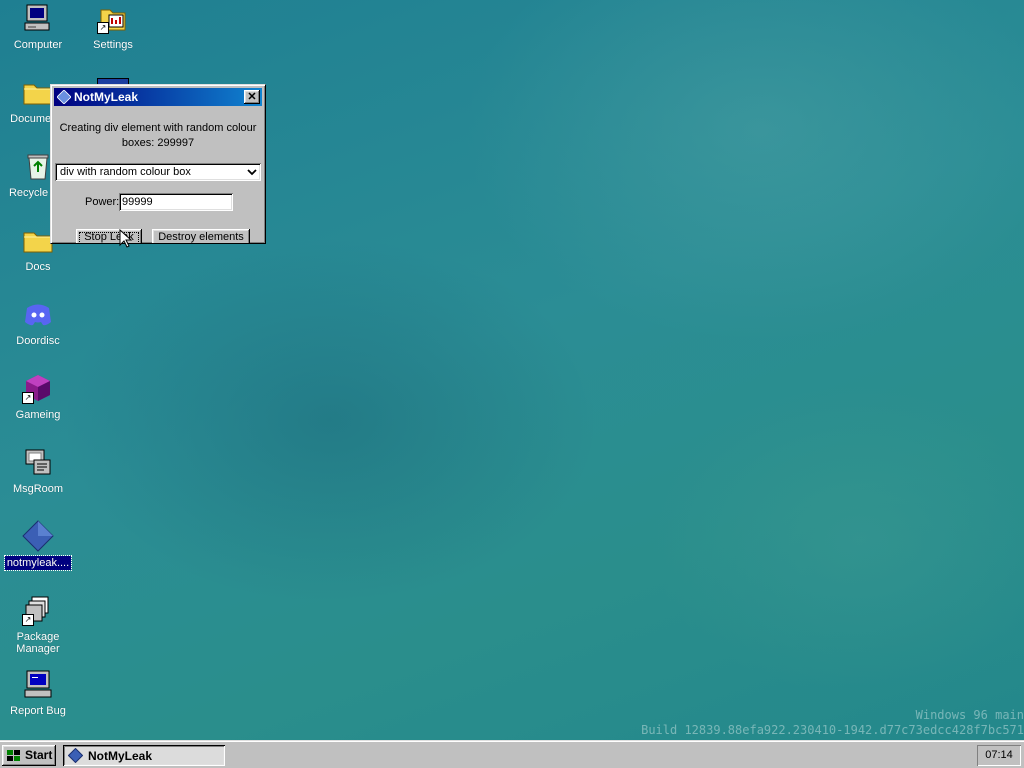 The width and height of the screenshot is (1024, 768). Describe the element at coordinates (158, 97) in the screenshot. I see `window-titlebar: NotMyLeak ✕` at that location.